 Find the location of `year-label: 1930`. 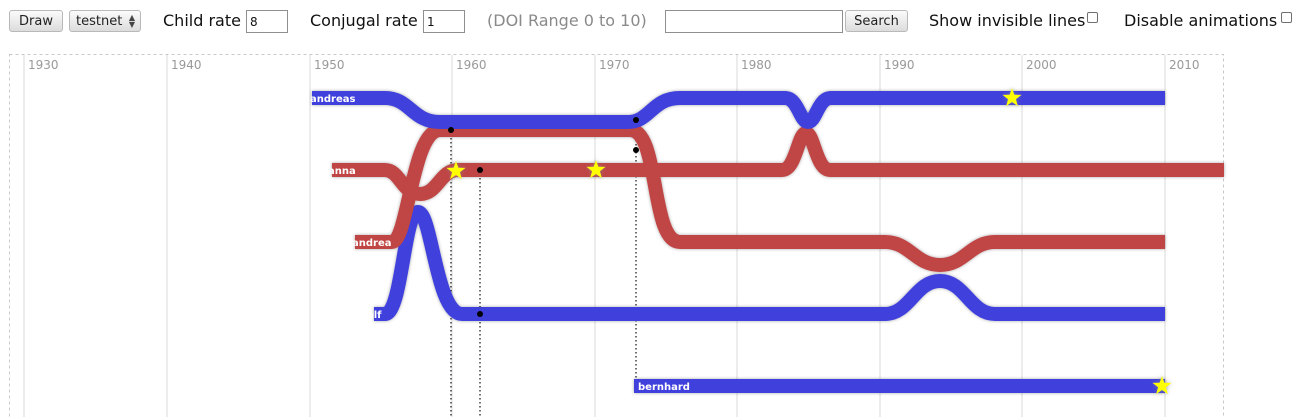

year-label: 1930 is located at coordinates (43, 65).